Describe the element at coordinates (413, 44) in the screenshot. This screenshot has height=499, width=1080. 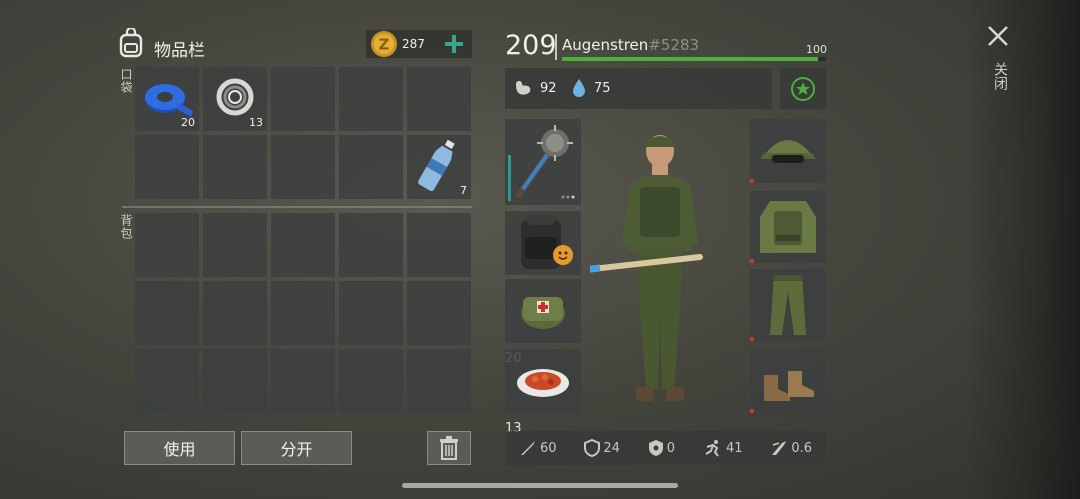
I see `coin-count: 287` at that location.